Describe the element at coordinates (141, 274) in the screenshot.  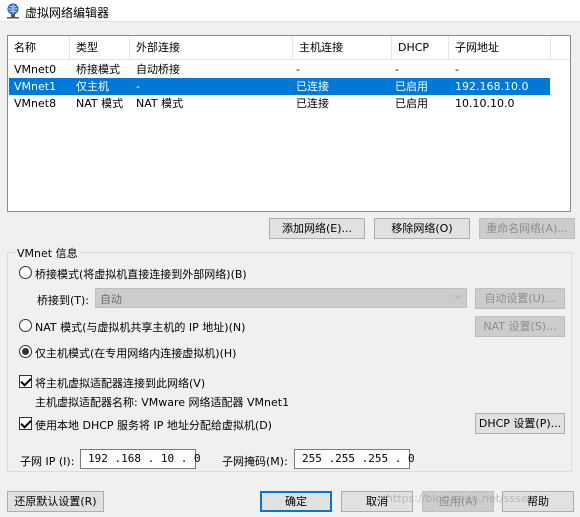
I see `bridged-mode-label: 桥接模式(将虚拟机直接连接到外部网络)(B)` at that location.